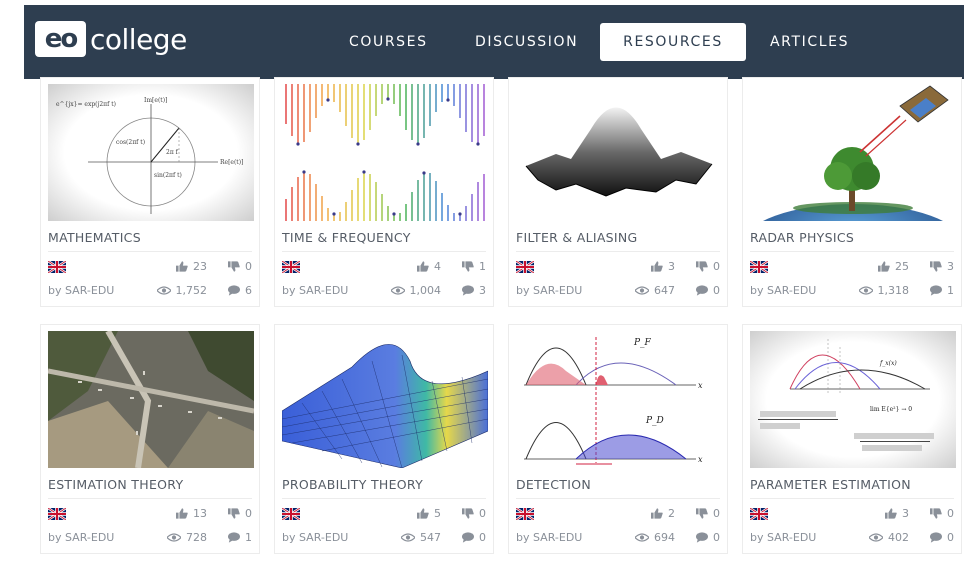 This screenshot has width=964, height=567. I want to click on likes-count: 5, so click(429, 513).